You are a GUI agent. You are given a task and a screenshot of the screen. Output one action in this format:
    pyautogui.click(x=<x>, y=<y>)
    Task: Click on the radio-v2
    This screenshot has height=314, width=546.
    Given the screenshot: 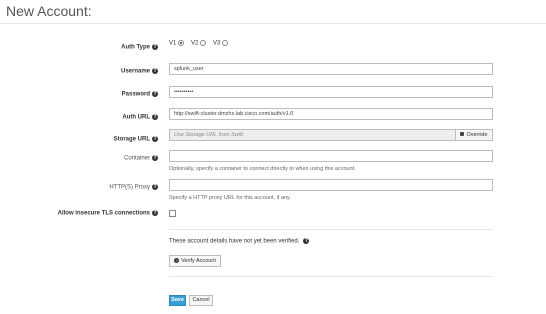 What is the action you would take?
    pyautogui.click(x=203, y=43)
    